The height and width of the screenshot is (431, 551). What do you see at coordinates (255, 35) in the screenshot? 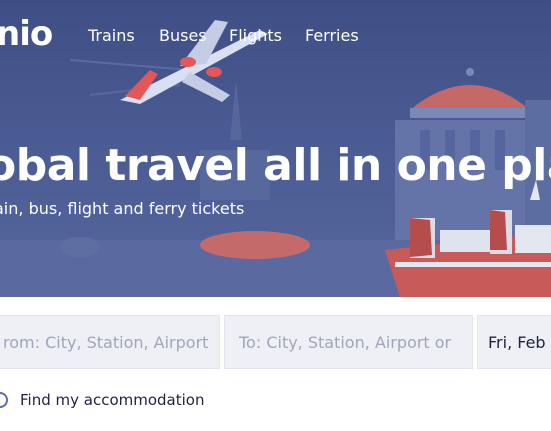
I see `nav-item-flights: Flights` at bounding box center [255, 35].